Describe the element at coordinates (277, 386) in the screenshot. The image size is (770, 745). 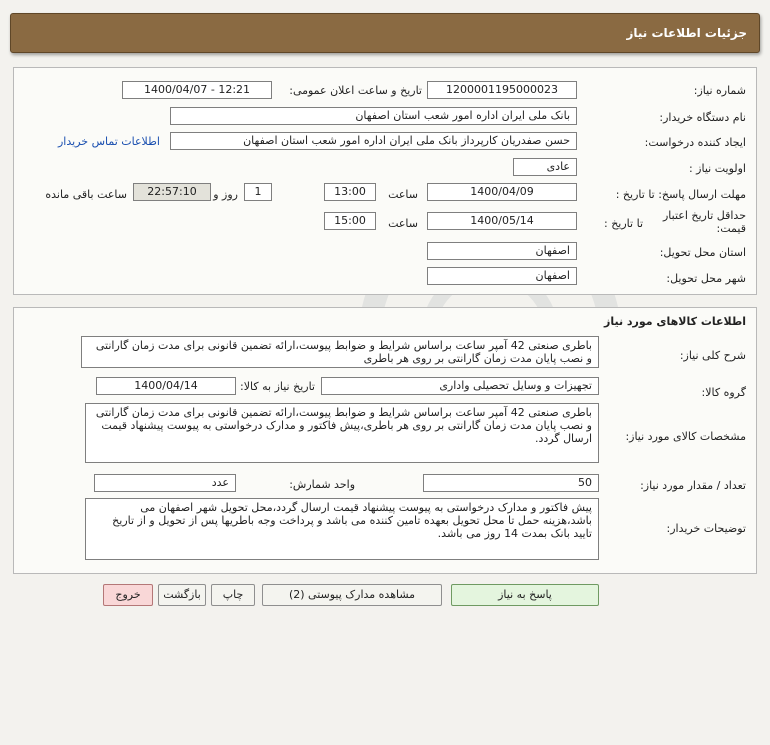
I see `need-date-label: تاریخ نیاز به کالا:` at that location.